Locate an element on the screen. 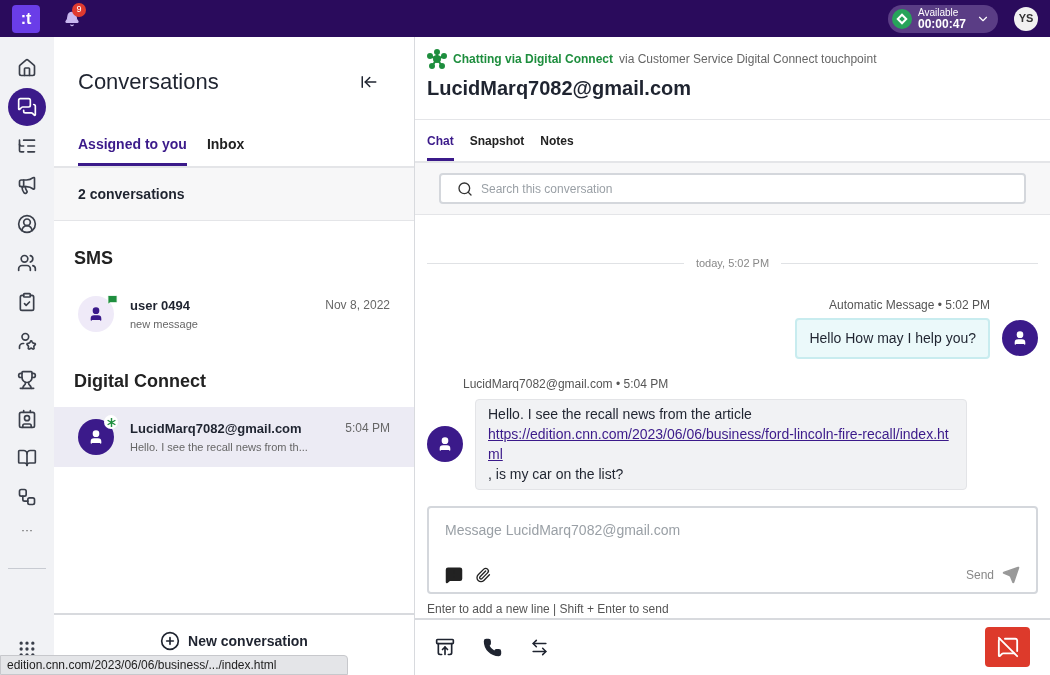 This screenshot has width=1050, height=675. tab: Inbox is located at coordinates (225, 150).